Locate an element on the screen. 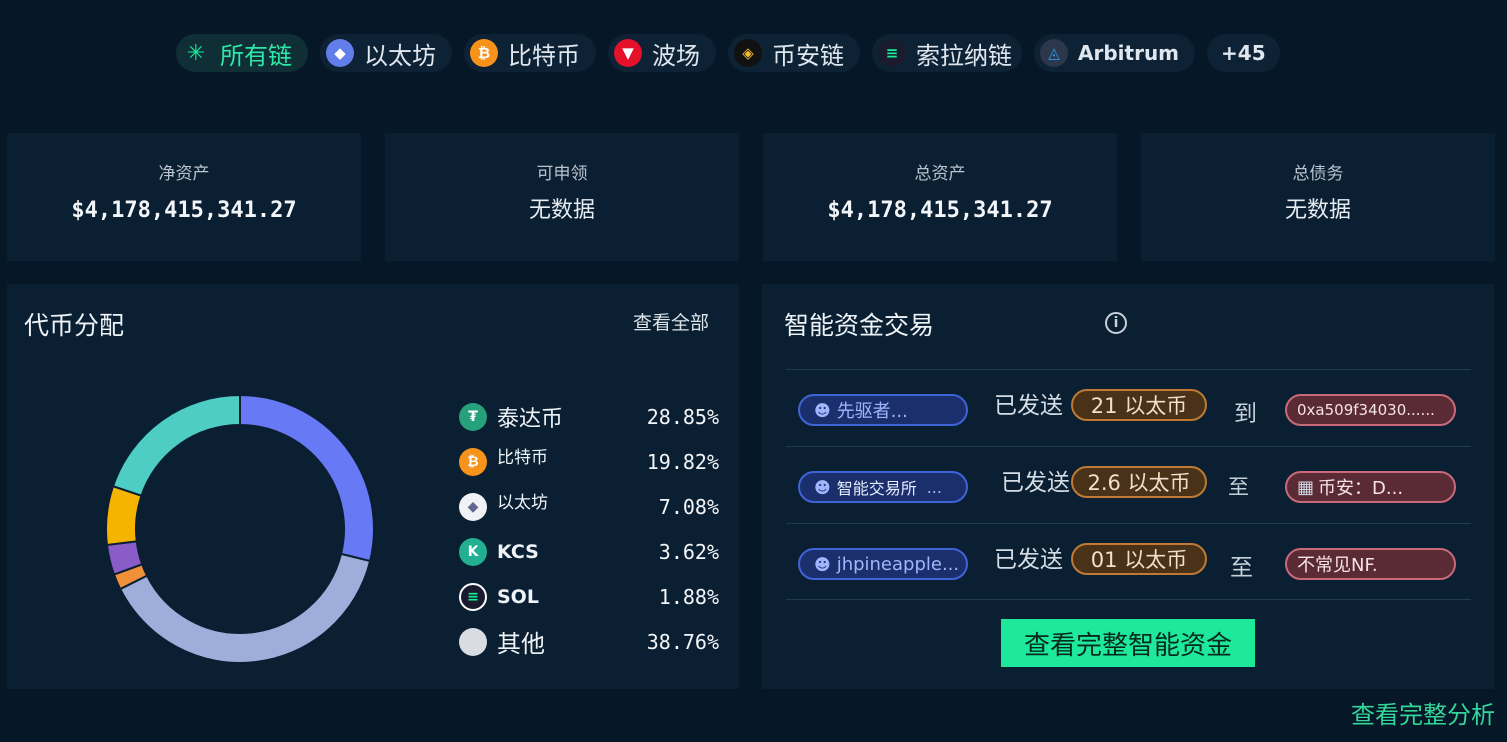  total-debt-value: 无数据 is located at coordinates (1317, 210).